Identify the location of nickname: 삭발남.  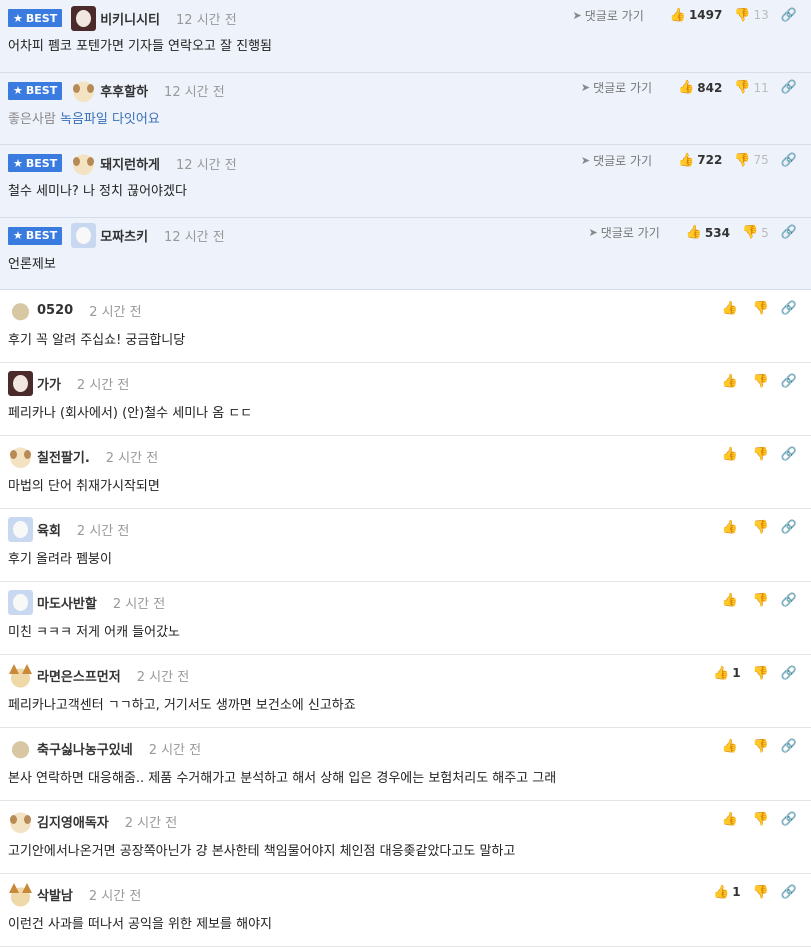
(55, 894).